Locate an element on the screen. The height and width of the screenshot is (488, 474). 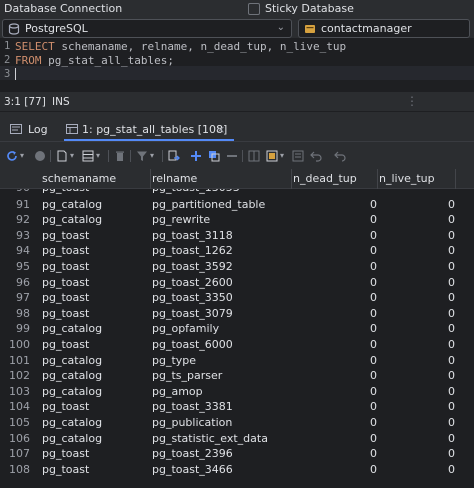
revert-icon is located at coordinates (316, 156).